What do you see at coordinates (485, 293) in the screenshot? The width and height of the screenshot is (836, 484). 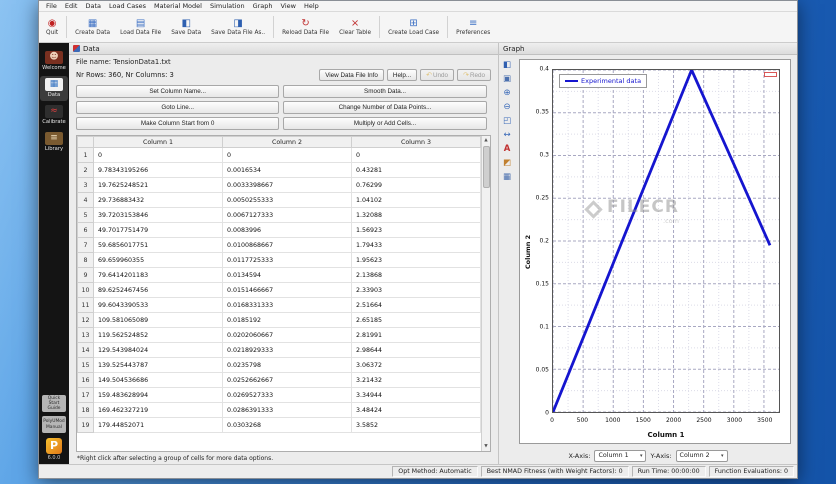 I see `table-scrollbar: ▲ ▼` at bounding box center [485, 293].